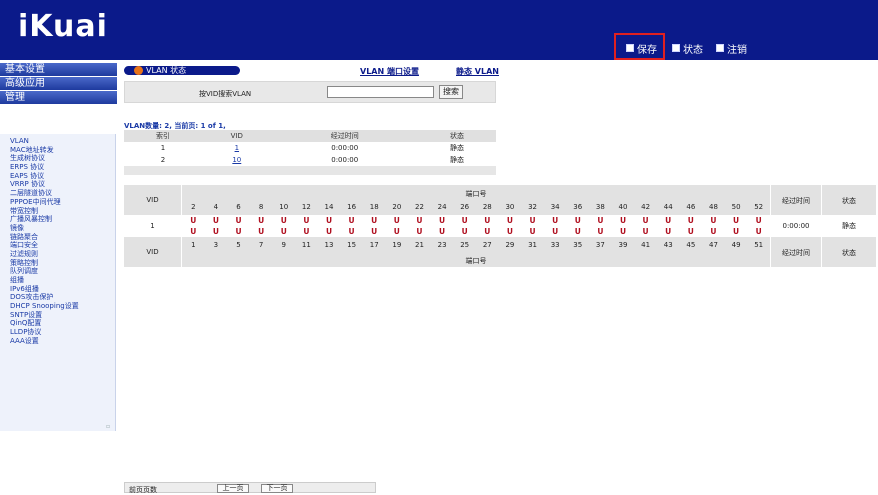  I want to click on row-vid: 10, so click(237, 160).